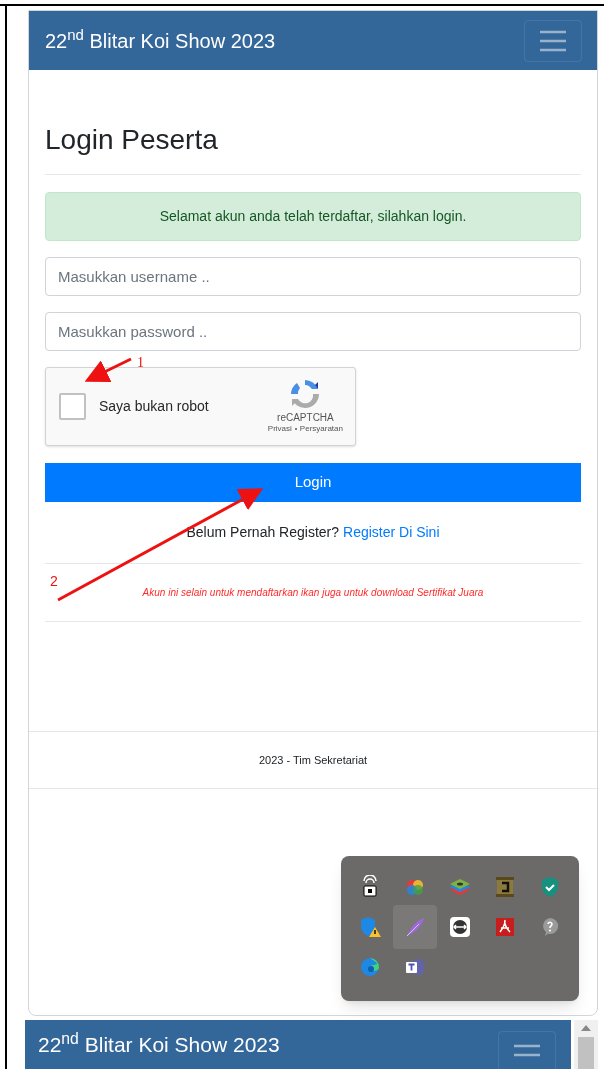 The height and width of the screenshot is (1069, 604). Describe the element at coordinates (305, 394) in the screenshot. I see `recaptcha-logo-icon` at that location.